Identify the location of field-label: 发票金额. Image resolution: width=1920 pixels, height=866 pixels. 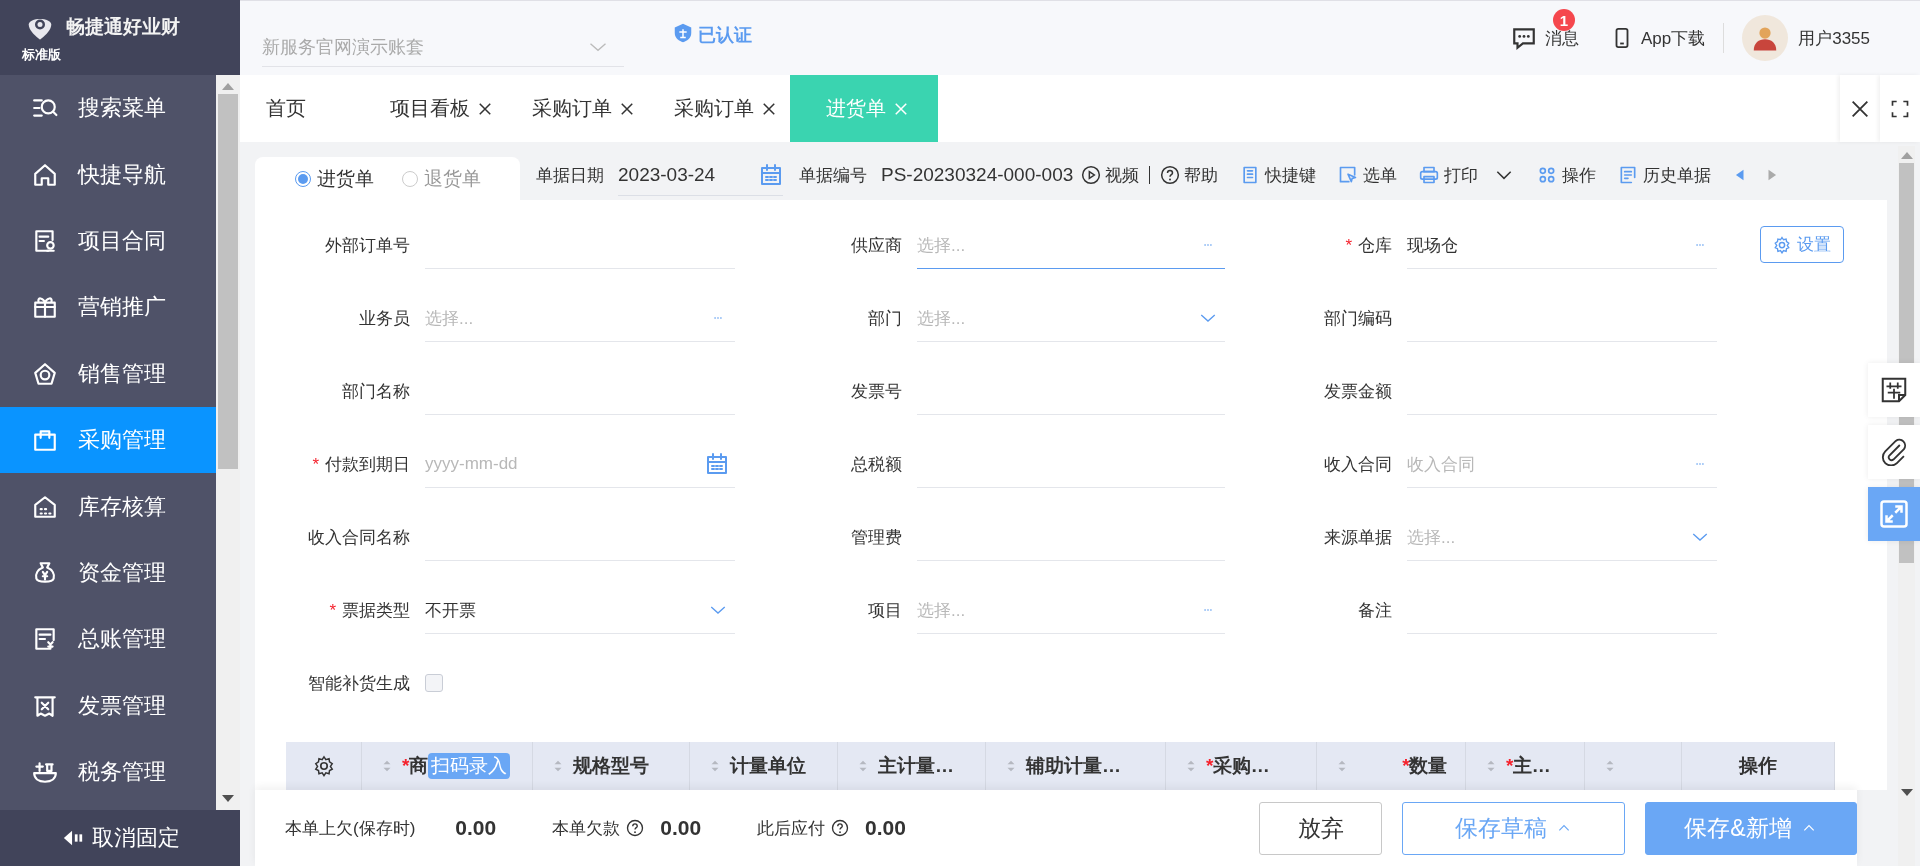
(1357, 392).